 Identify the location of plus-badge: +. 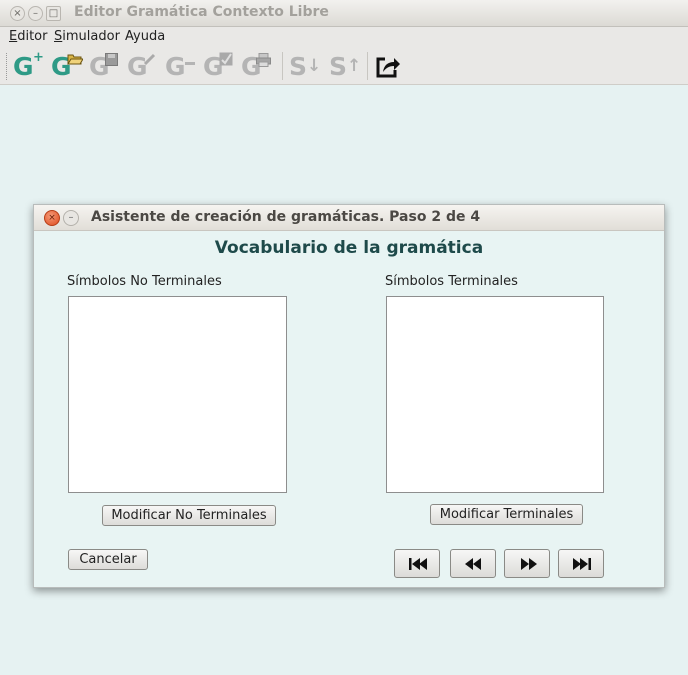
(38, 57).